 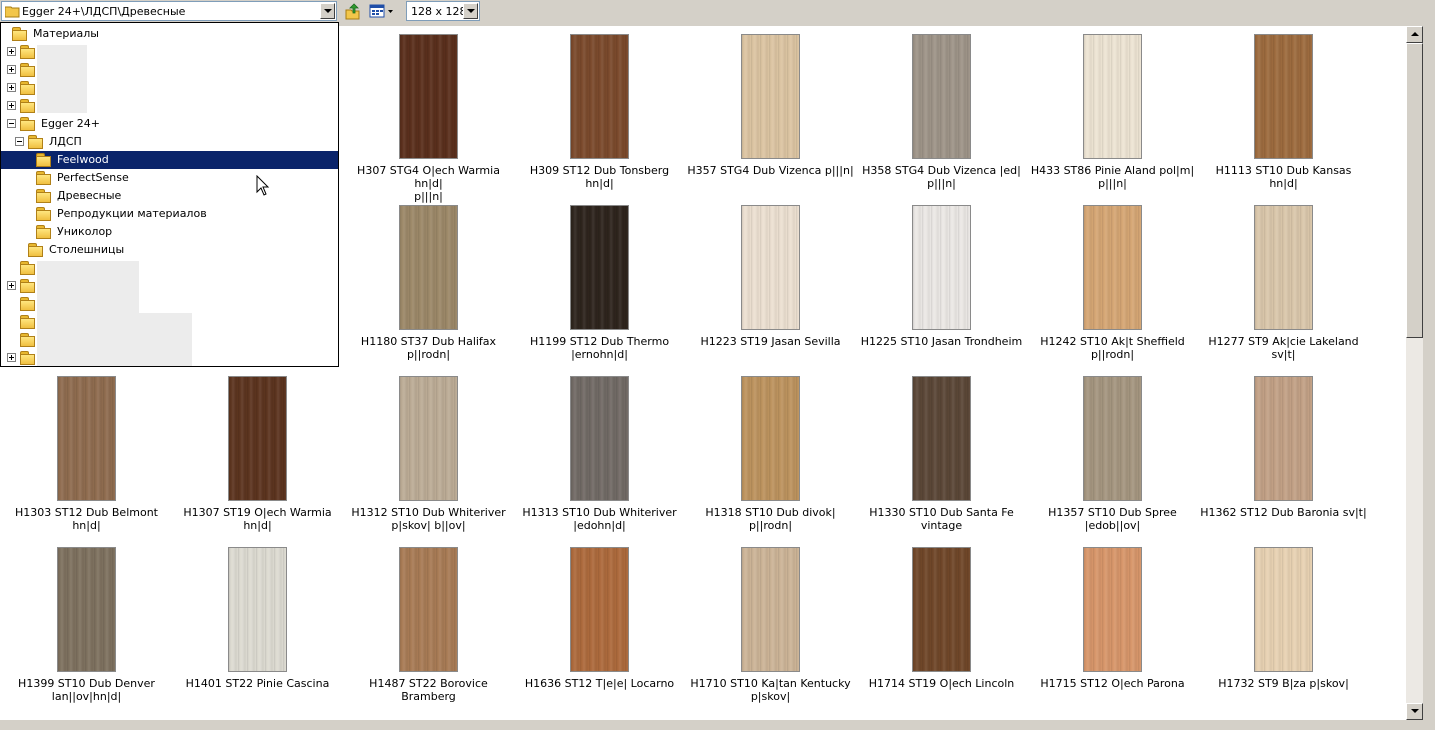 I want to click on material-tile: H1318 ST10 Dub divok| p||rodn|, so click(x=770, y=453).